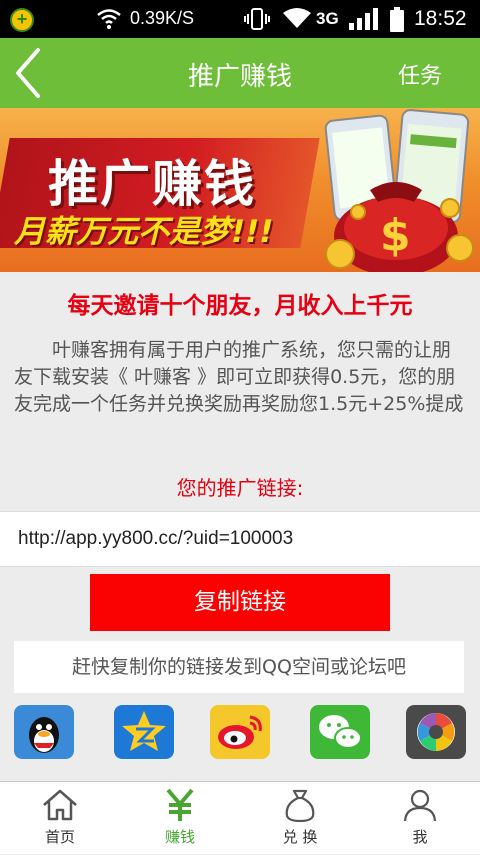  Describe the element at coordinates (300, 805) in the screenshot. I see `money-bag-icon` at that location.